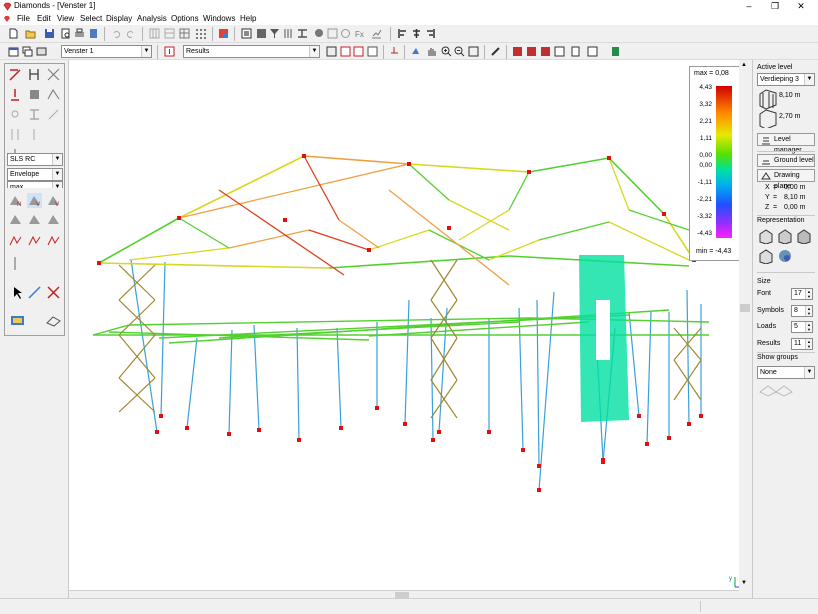  Describe the element at coordinates (332, 33) in the screenshot. I see `mesh-icon` at that location.